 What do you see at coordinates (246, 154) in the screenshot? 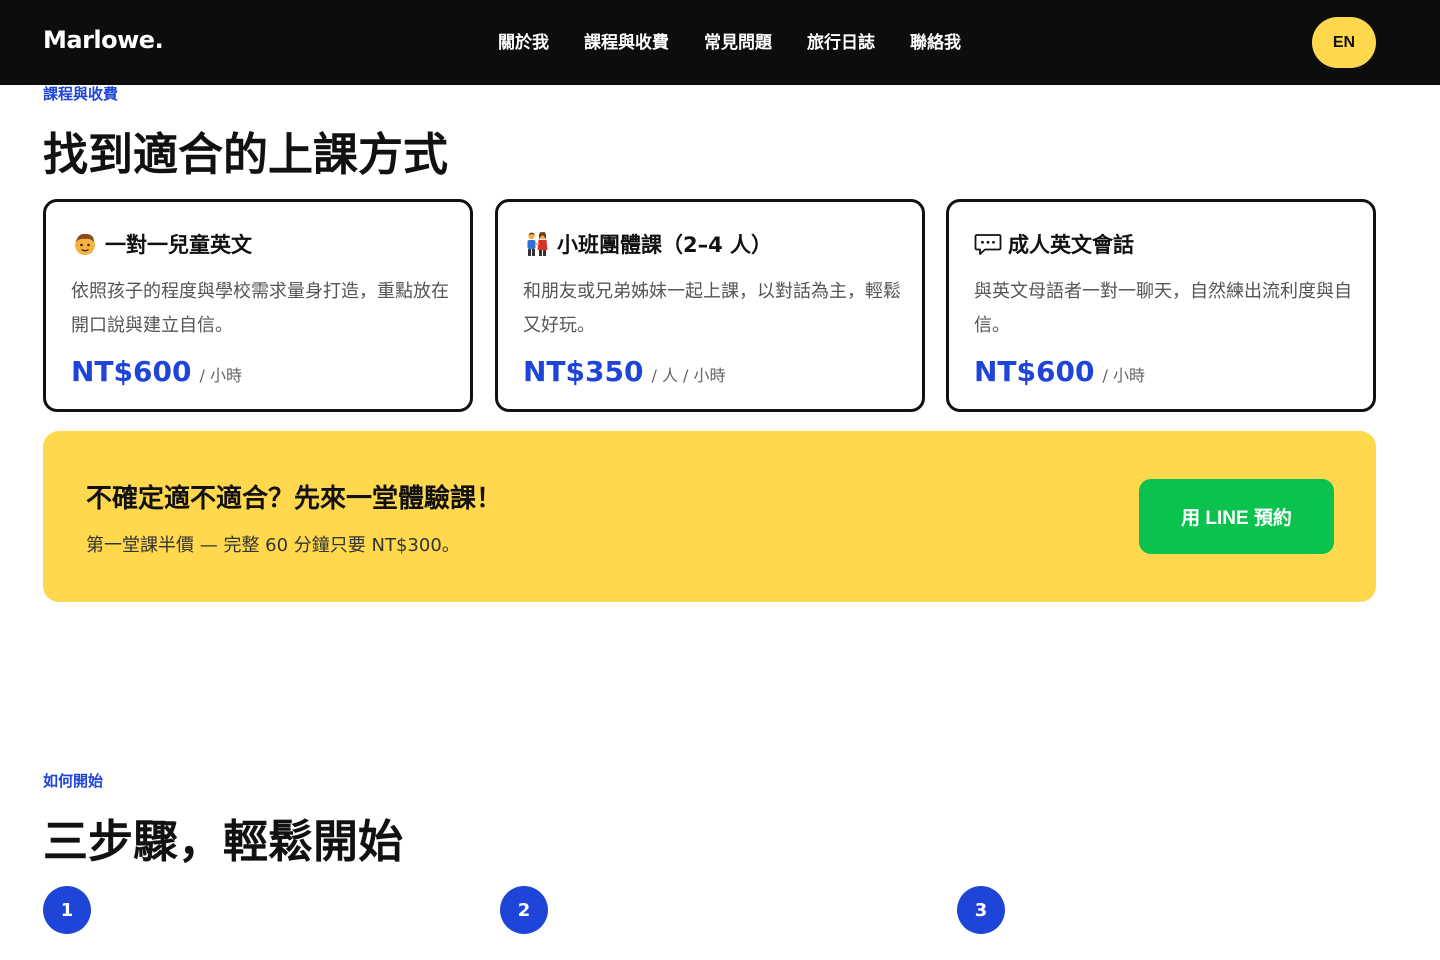
I see `pricing-title: 找到適合的上課方式` at bounding box center [246, 154].